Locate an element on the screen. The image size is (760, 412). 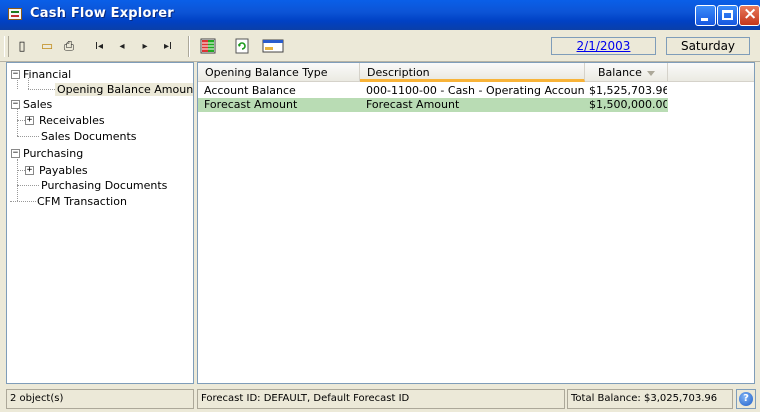
cell-type: Account Balance is located at coordinates (250, 90).